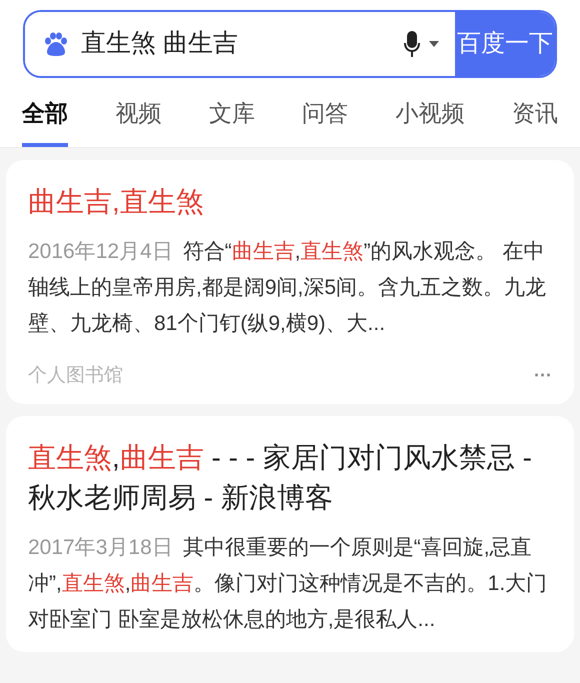 The width and height of the screenshot is (580, 683). What do you see at coordinates (242, 44) in the screenshot?
I see `search-input: 直生煞 曲生吉` at bounding box center [242, 44].